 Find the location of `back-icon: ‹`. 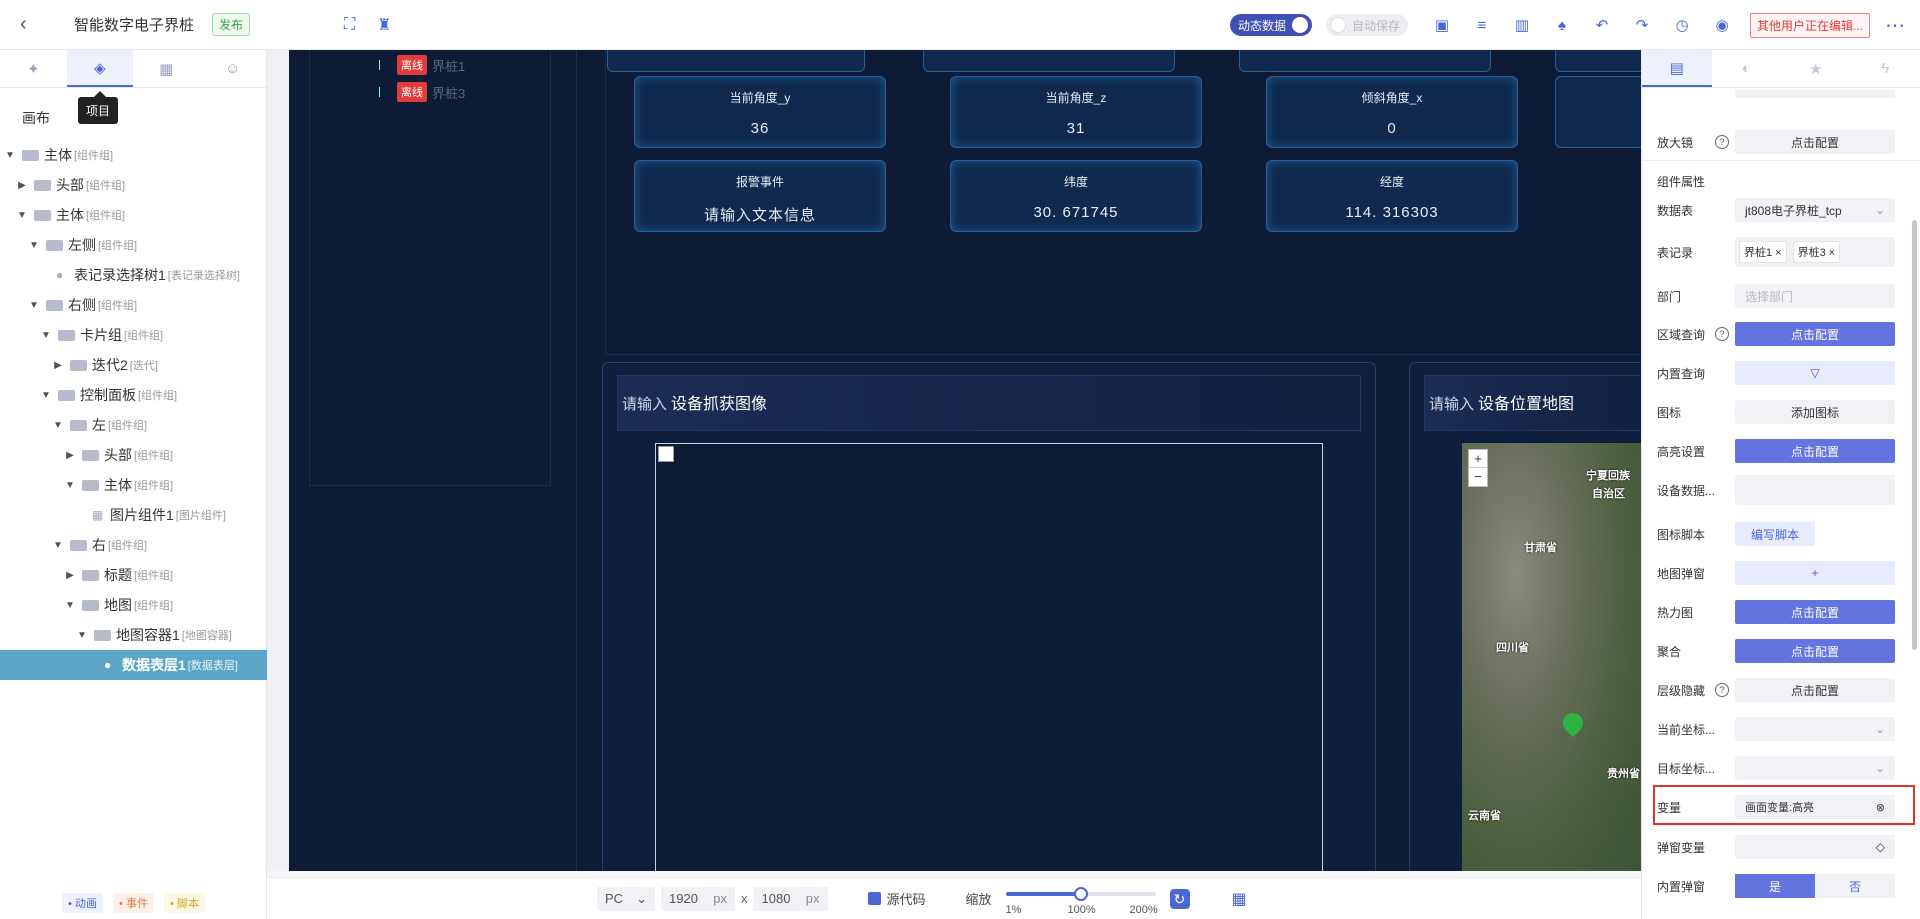

back-icon: ‹ is located at coordinates (38, 24).